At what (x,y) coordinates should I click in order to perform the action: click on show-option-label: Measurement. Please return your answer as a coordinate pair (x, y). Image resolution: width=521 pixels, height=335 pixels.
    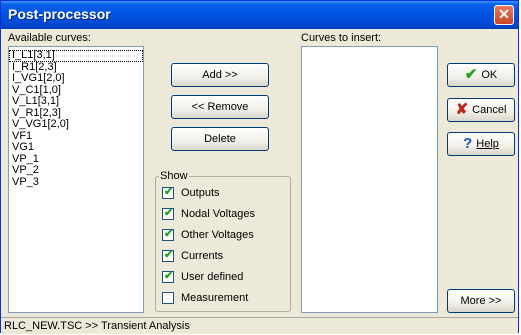
    Looking at the image, I should click on (215, 298).